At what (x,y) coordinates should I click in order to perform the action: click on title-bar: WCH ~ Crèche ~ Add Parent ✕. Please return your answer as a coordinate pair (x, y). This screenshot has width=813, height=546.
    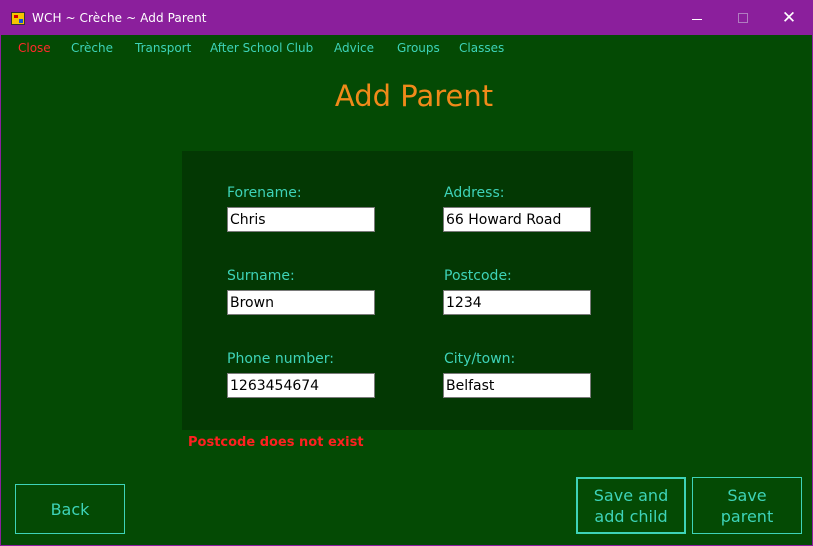
    Looking at the image, I should click on (406, 18).